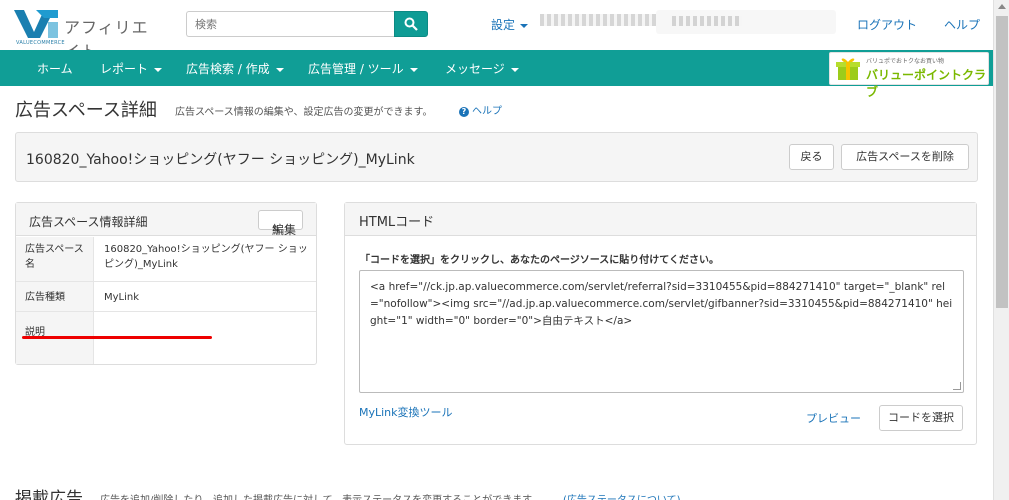  I want to click on nav-item-label: レポート, so click(124, 69).